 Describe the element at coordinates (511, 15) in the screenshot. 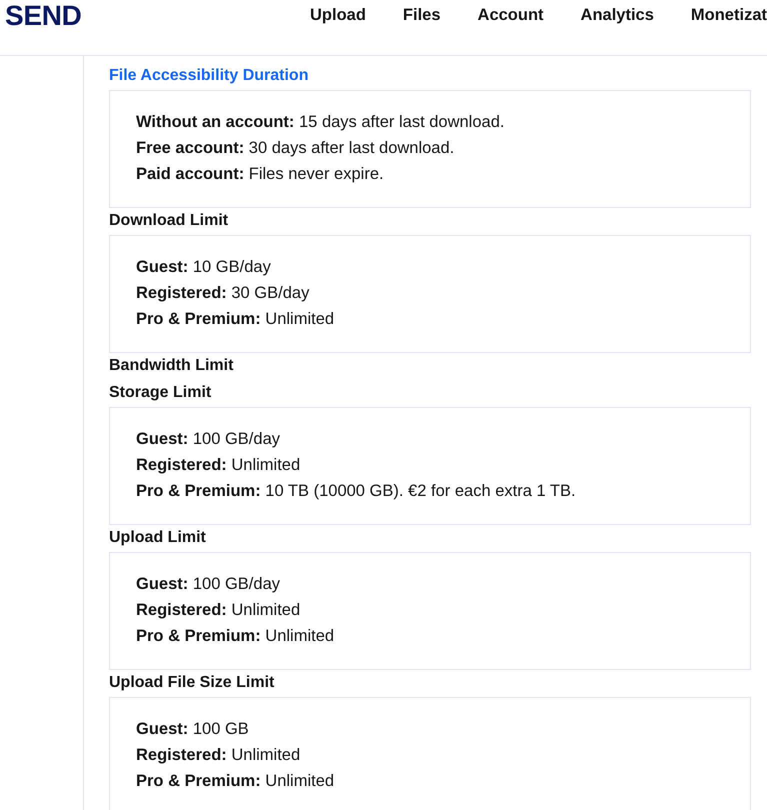

I see `nav-link: Account` at that location.